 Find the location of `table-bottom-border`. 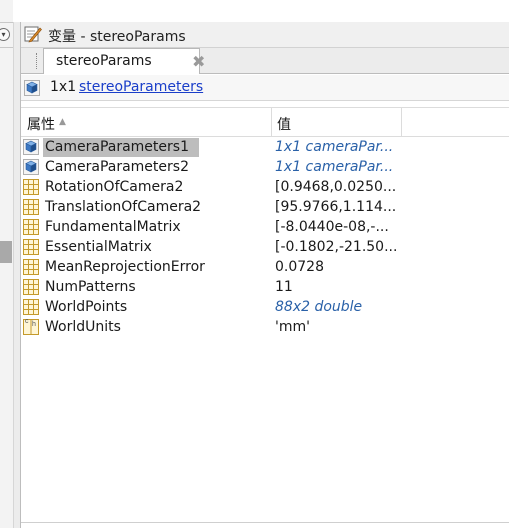

table-bottom-border is located at coordinates (265, 522).